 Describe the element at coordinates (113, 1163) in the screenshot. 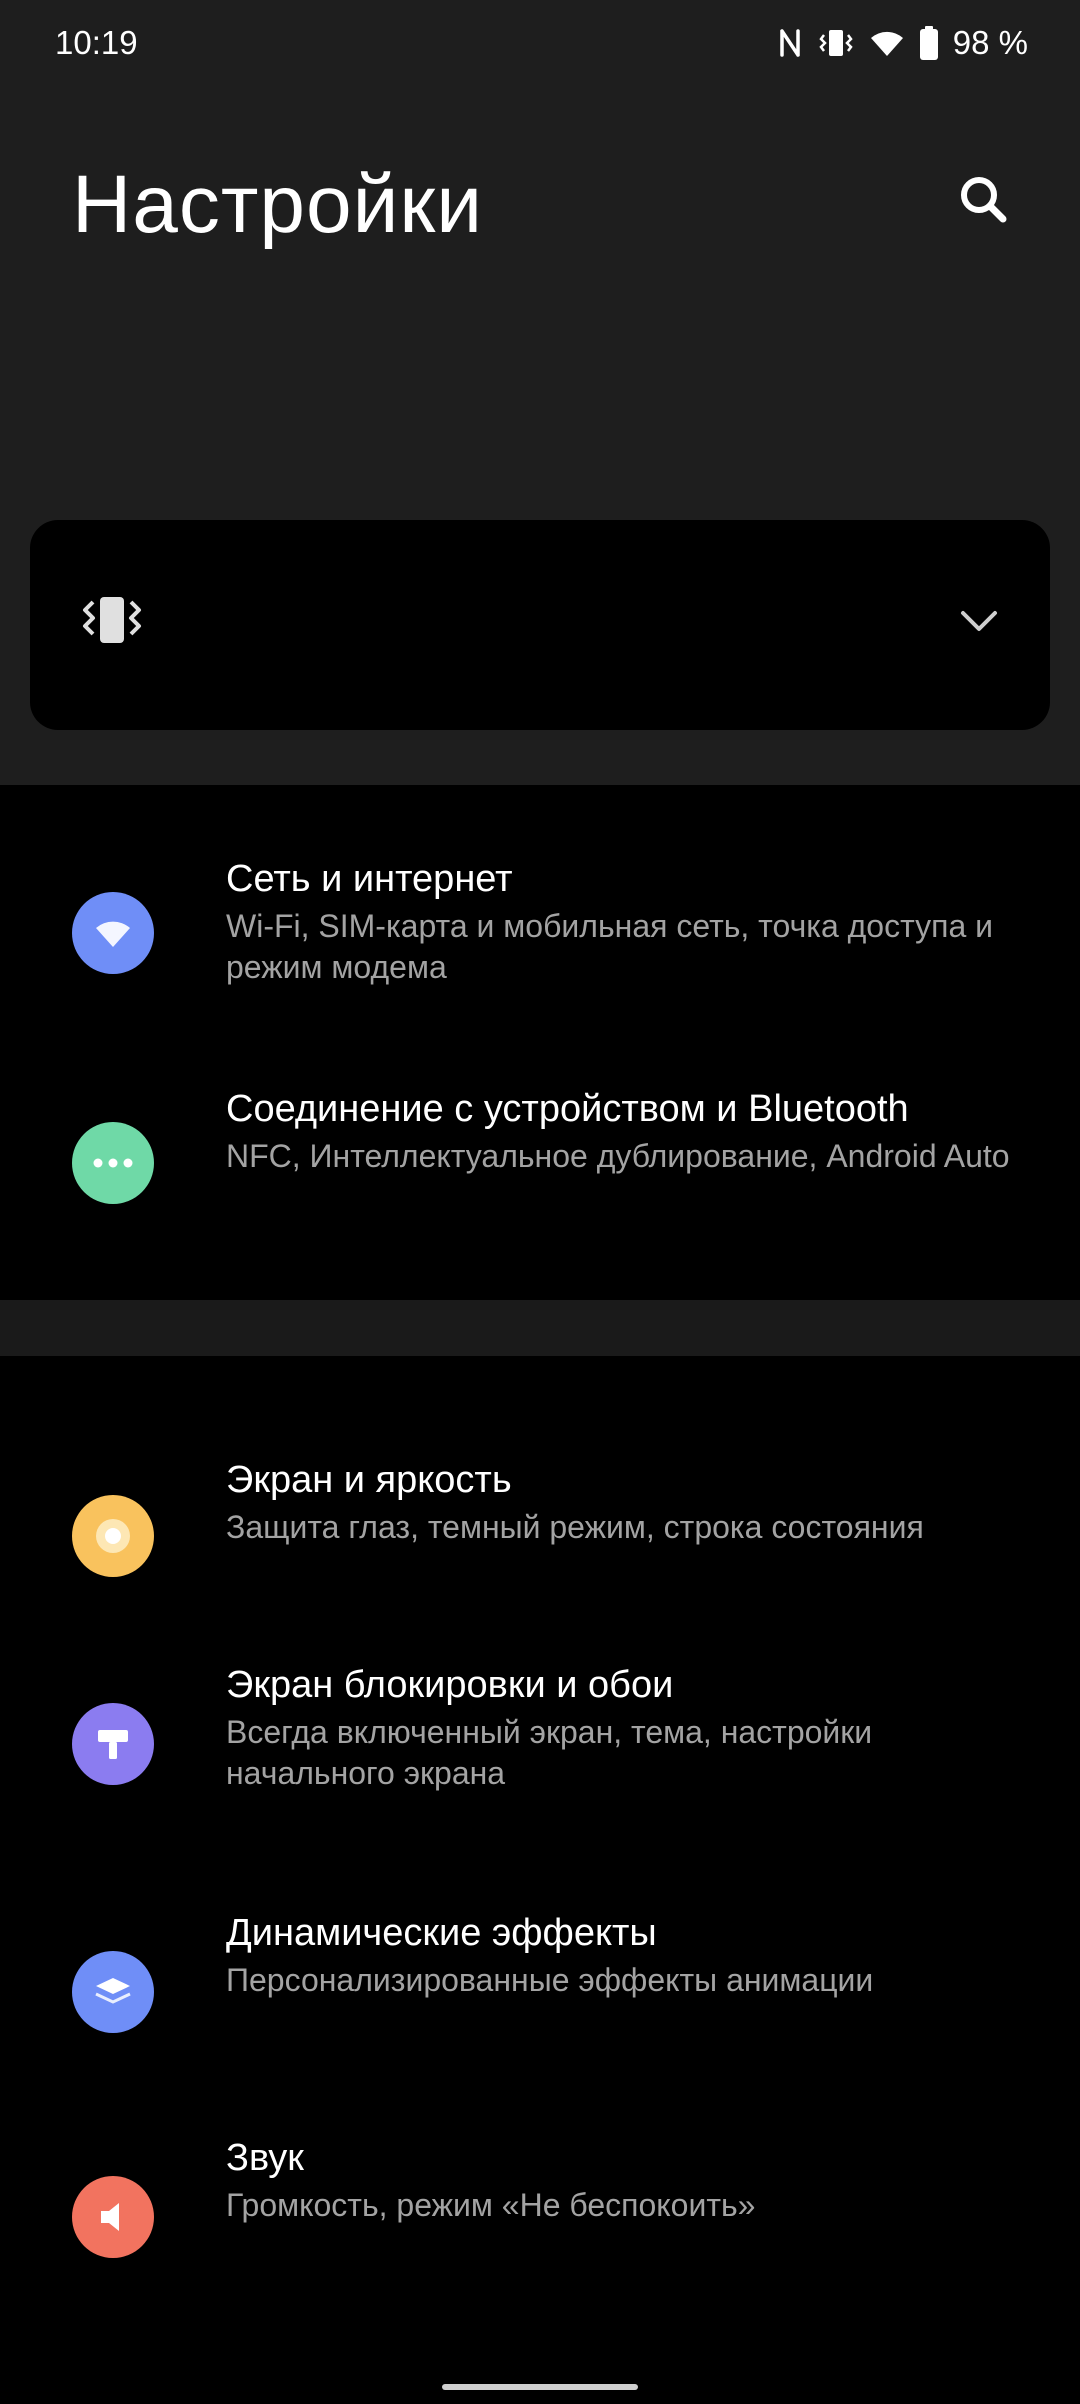

I see `dots-icon` at that location.